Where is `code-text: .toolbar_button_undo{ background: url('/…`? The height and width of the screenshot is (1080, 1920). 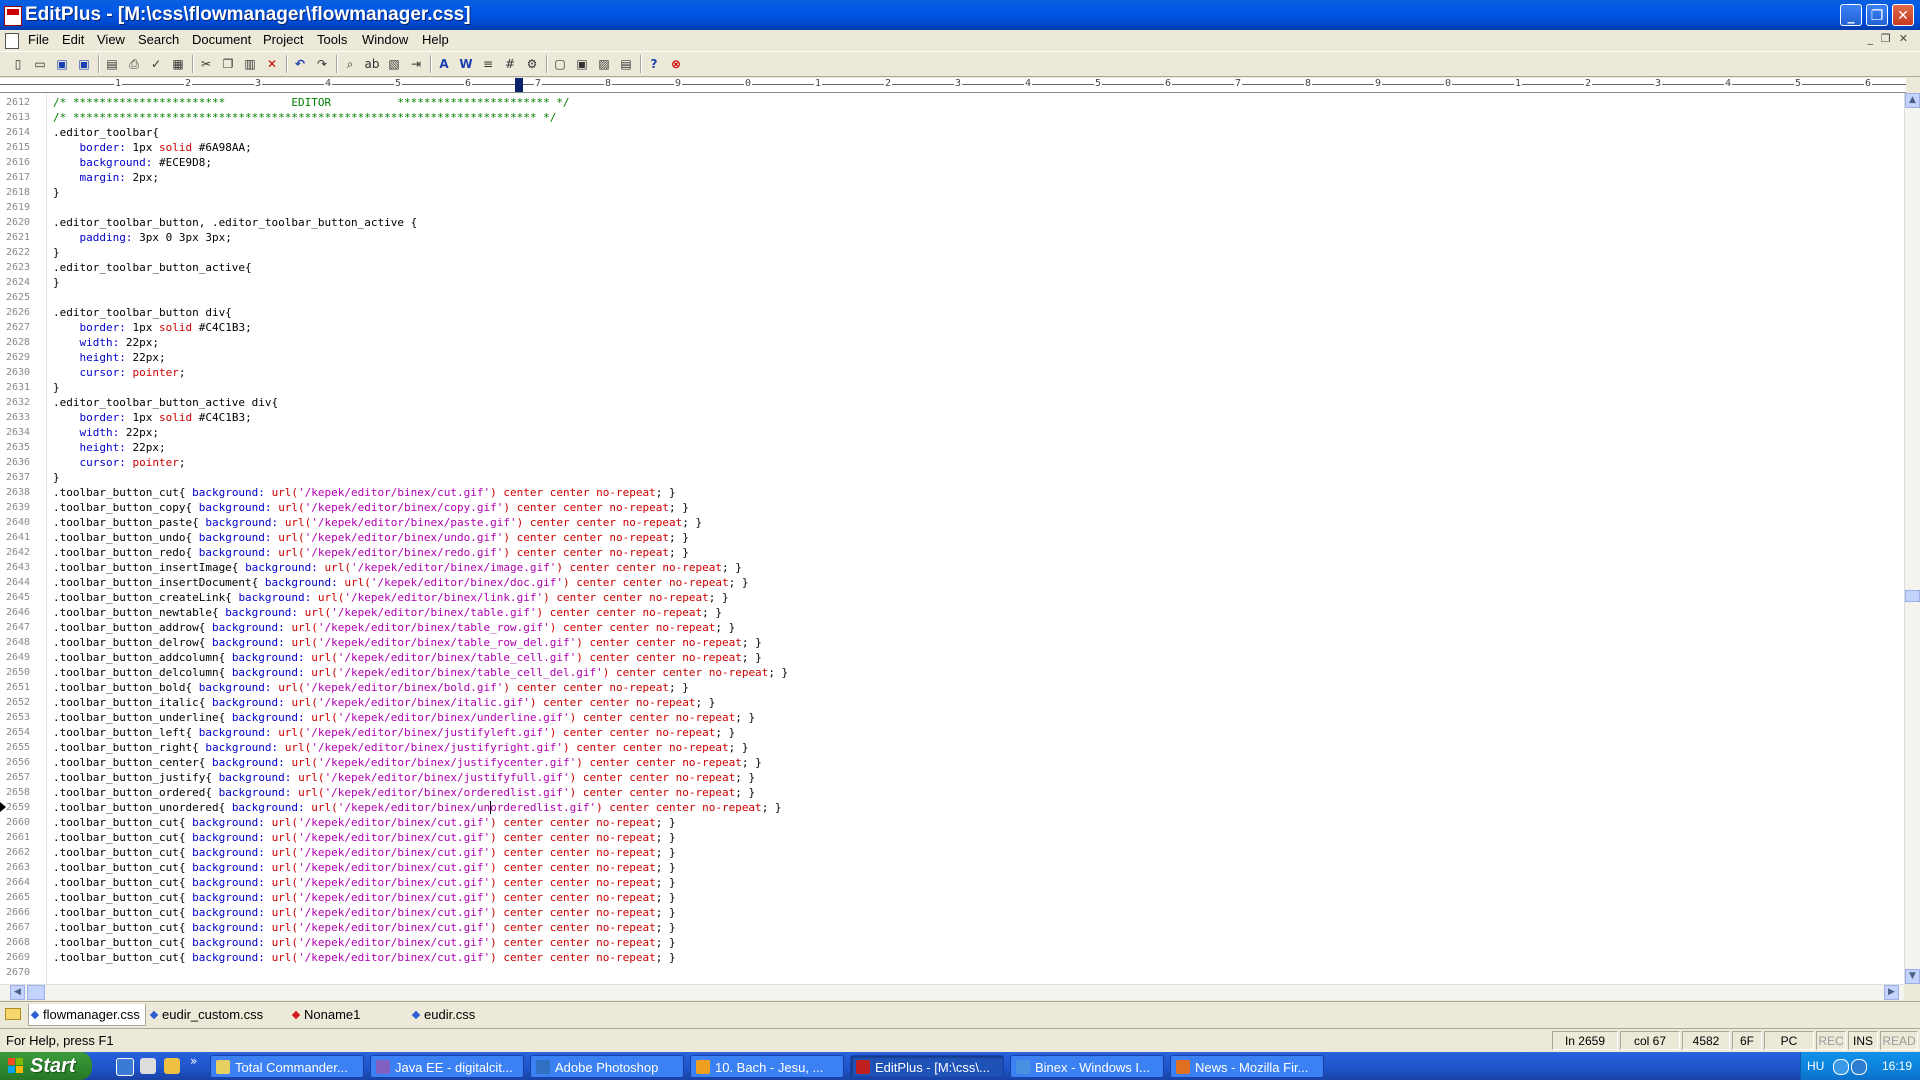 code-text: .toolbar_button_undo{ background: url('/… is located at coordinates (371, 537).